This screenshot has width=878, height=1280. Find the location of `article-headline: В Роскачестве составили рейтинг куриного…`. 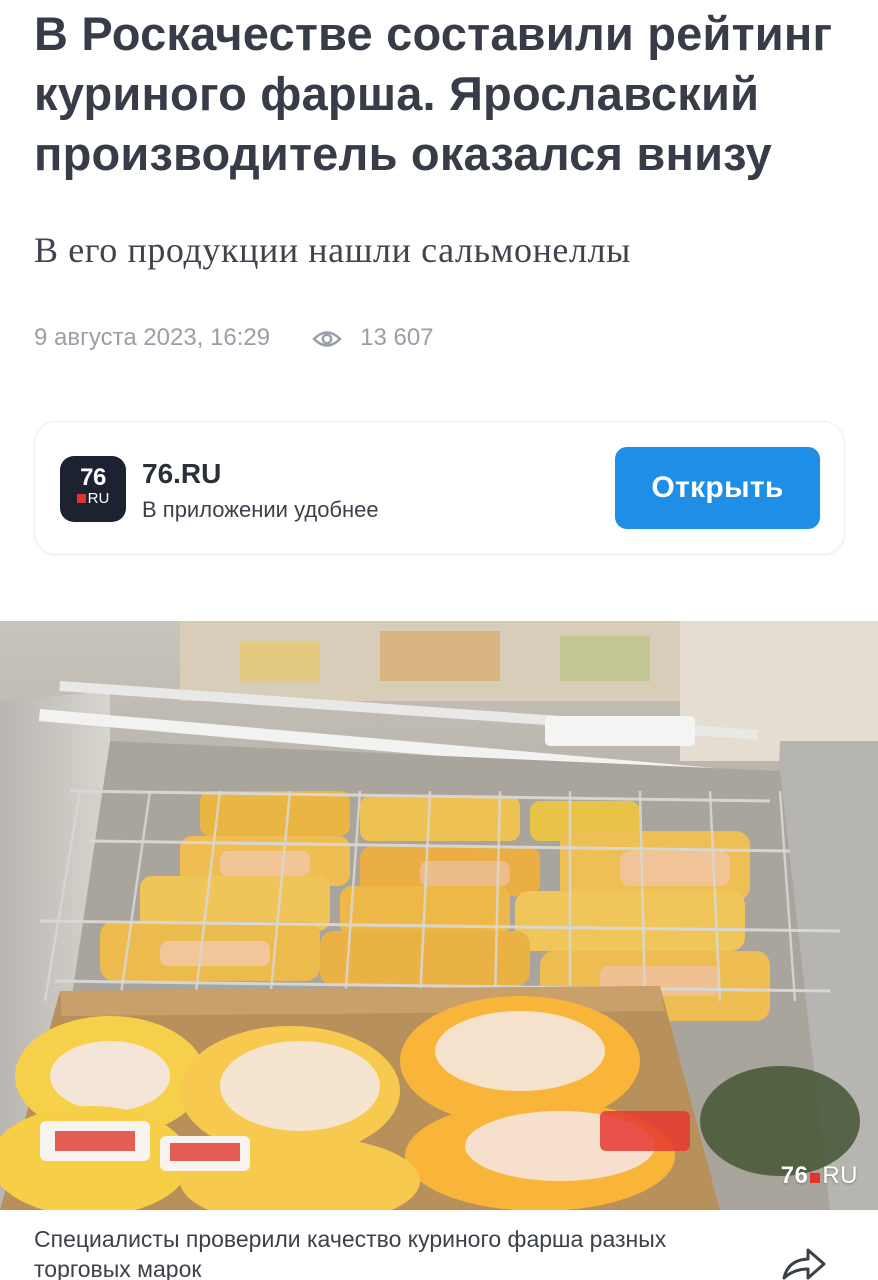

article-headline: В Роскачестве составили рейтинг куриного… is located at coordinates (433, 93).